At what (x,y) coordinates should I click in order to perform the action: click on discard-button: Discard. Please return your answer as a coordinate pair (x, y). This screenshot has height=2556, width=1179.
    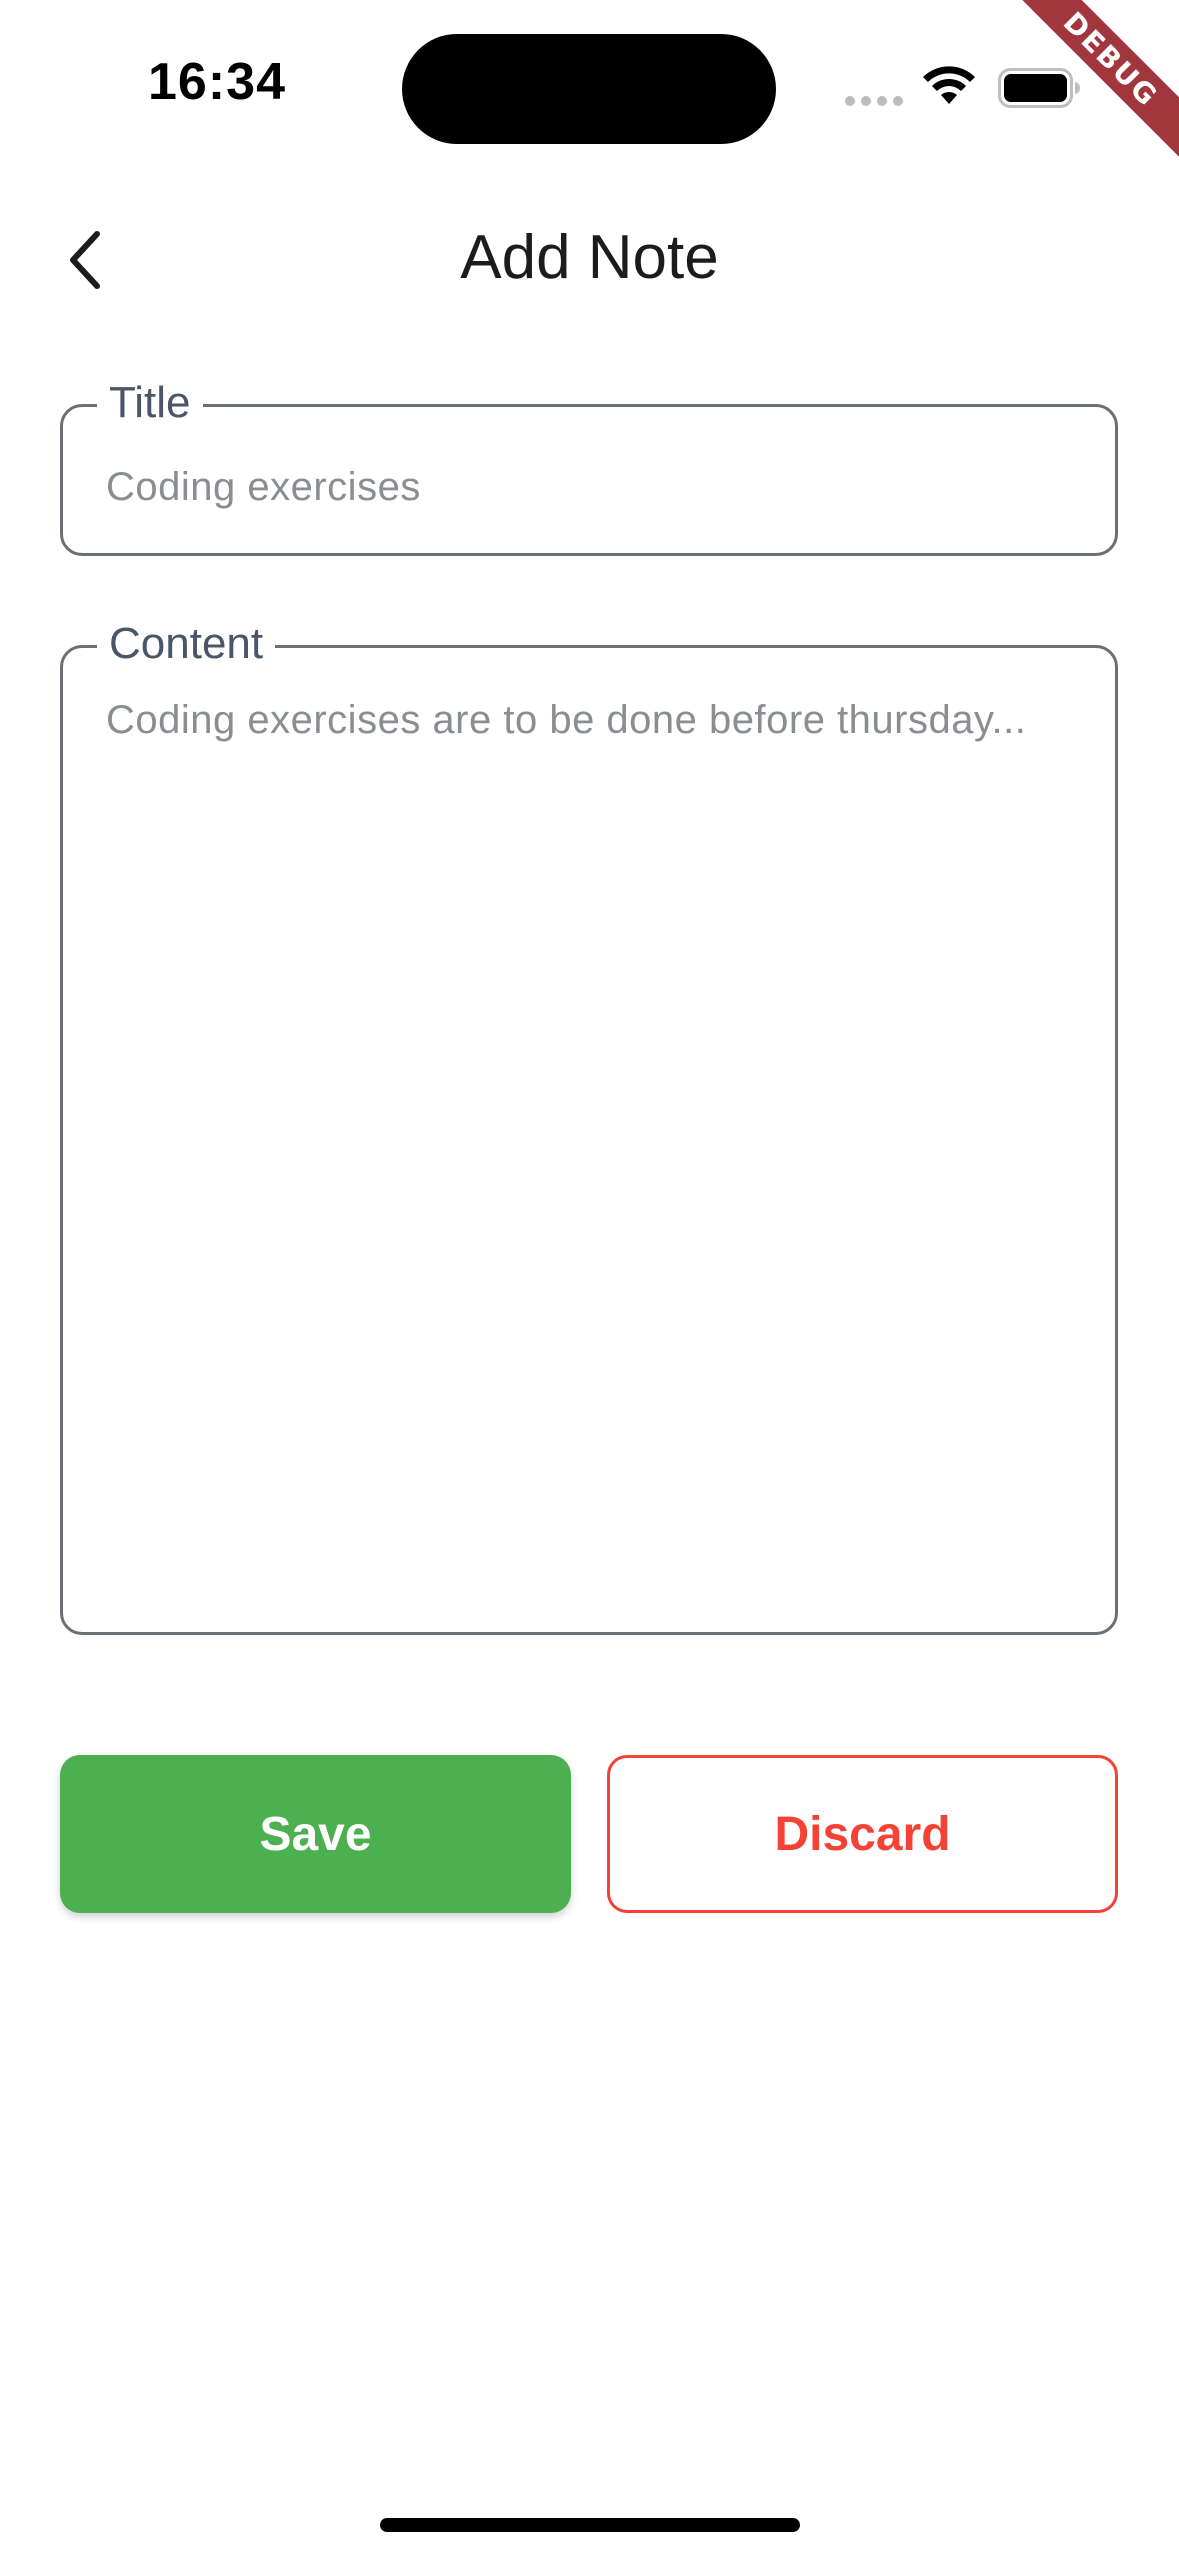
    Looking at the image, I should click on (862, 1834).